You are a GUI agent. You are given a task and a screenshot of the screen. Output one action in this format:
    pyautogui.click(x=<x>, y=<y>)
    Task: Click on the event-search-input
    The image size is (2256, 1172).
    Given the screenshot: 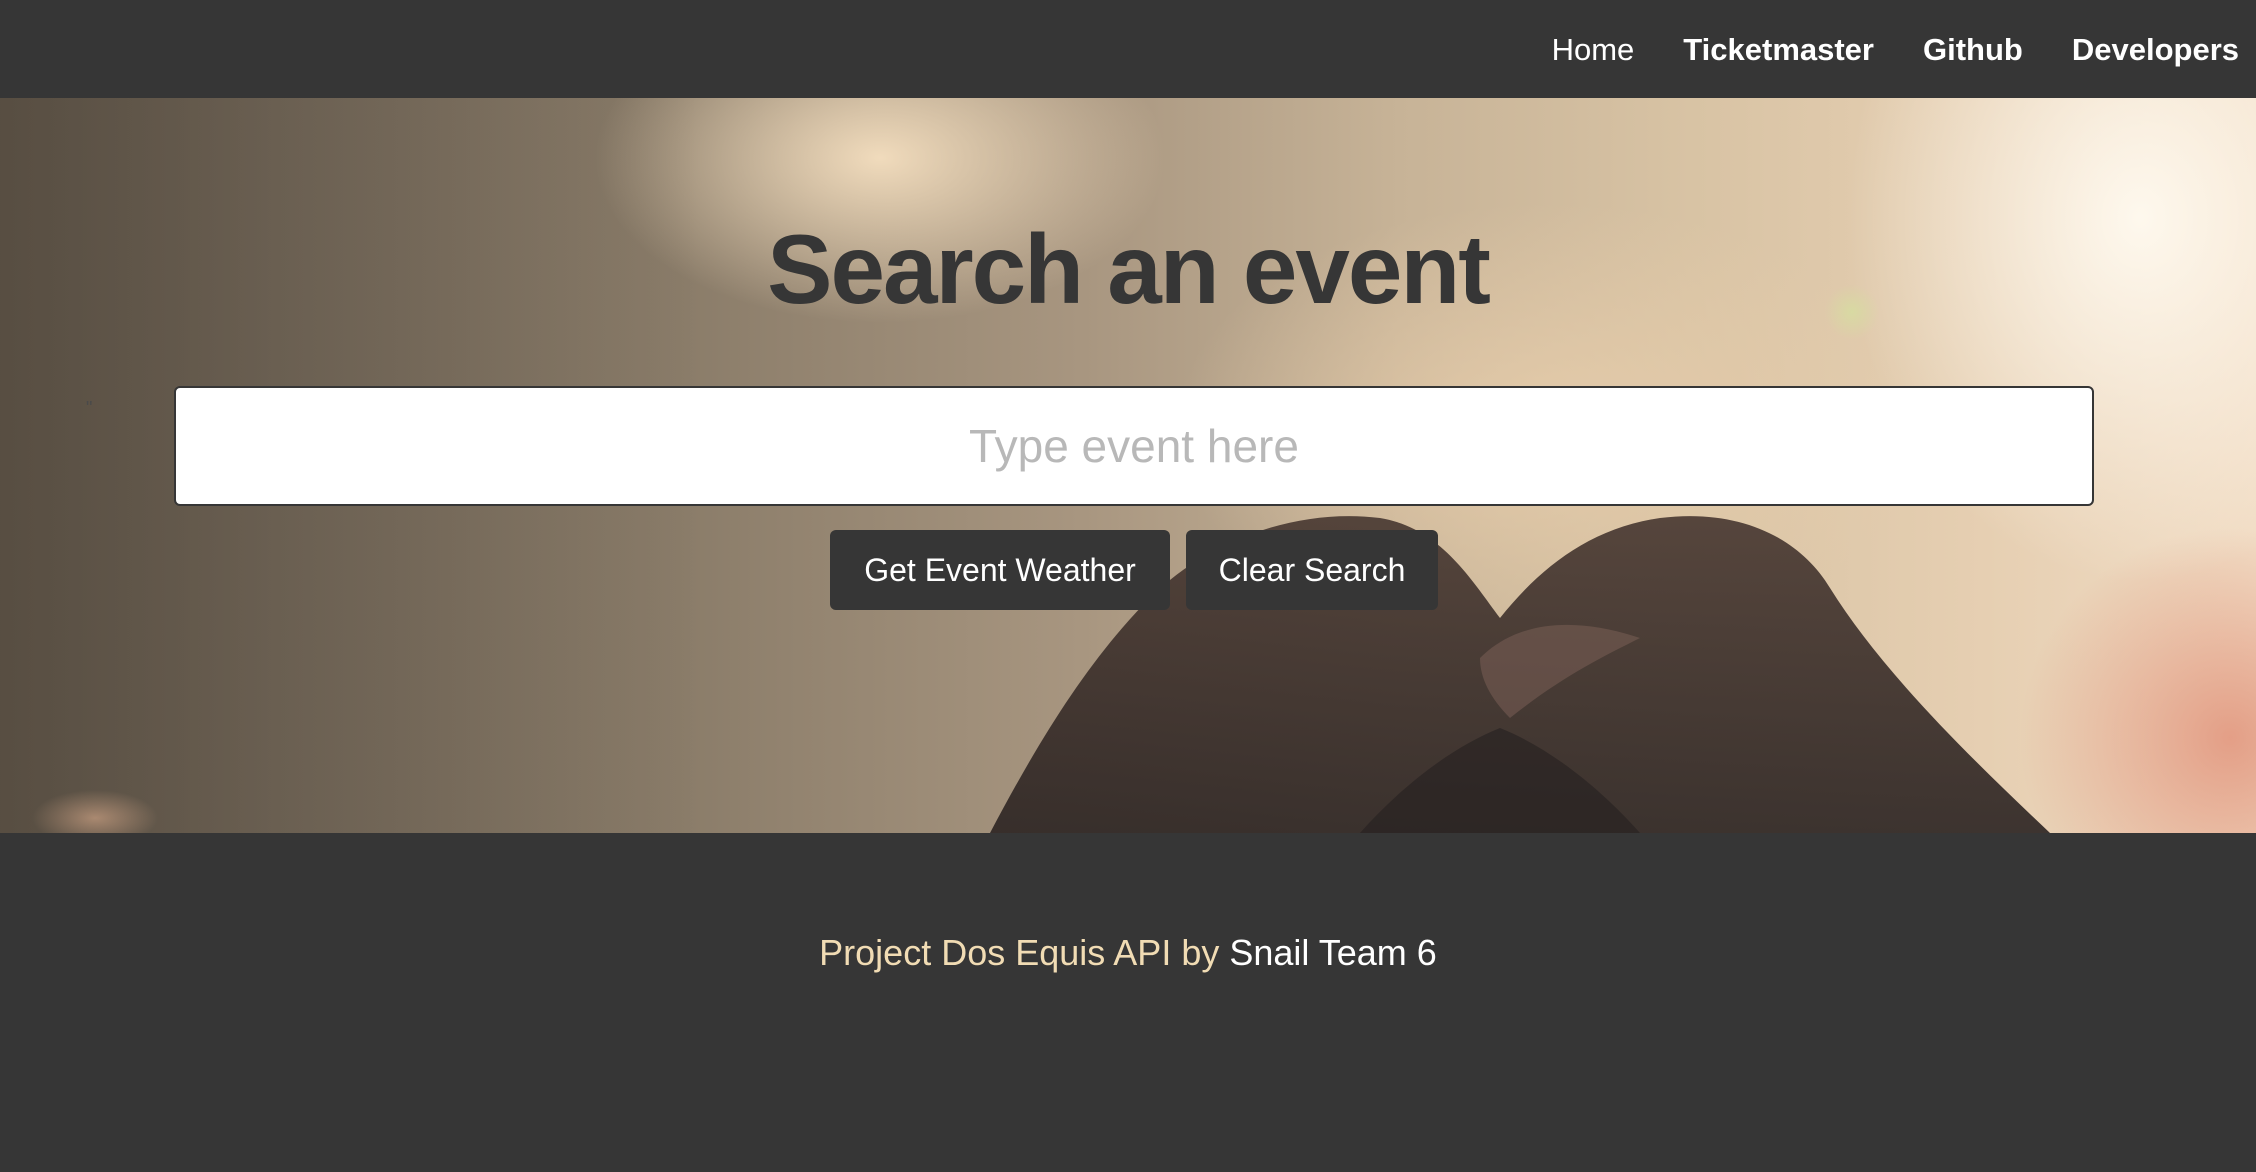 What is the action you would take?
    pyautogui.click(x=1134, y=446)
    